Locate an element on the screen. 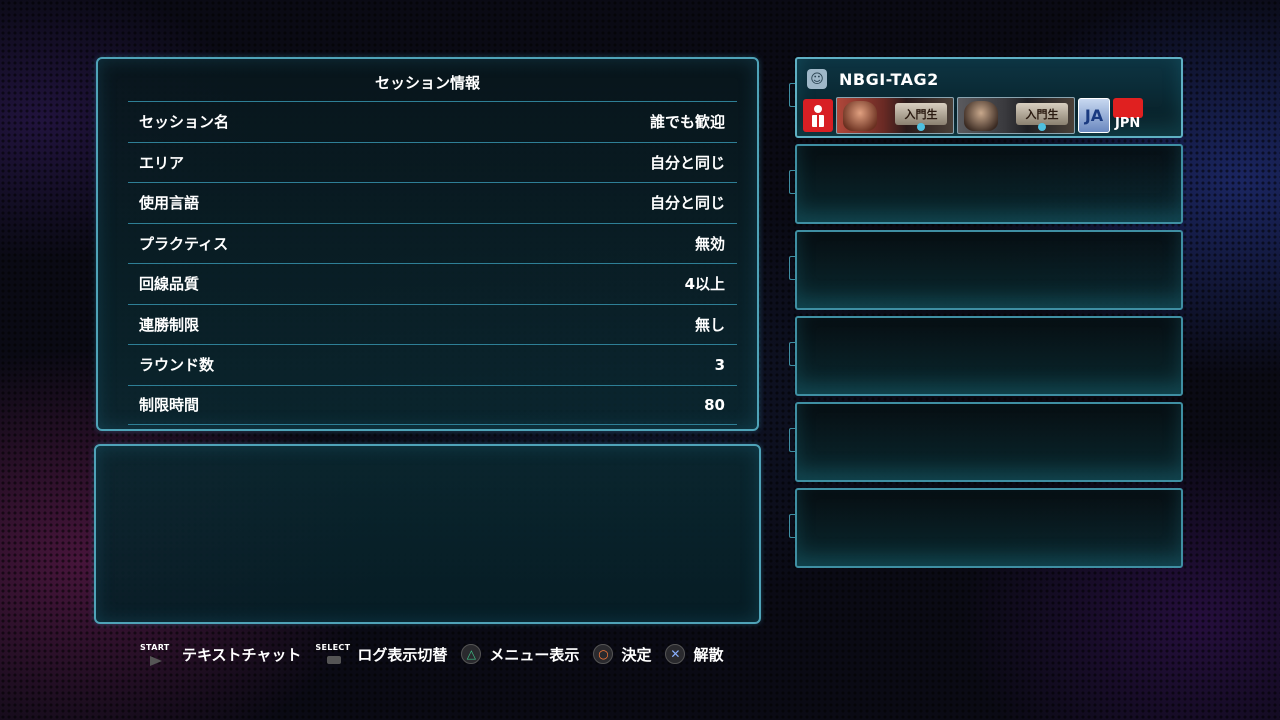 This screenshot has height=720, width=1280. info-row-area: エリア 自分と同じ is located at coordinates (432, 162).